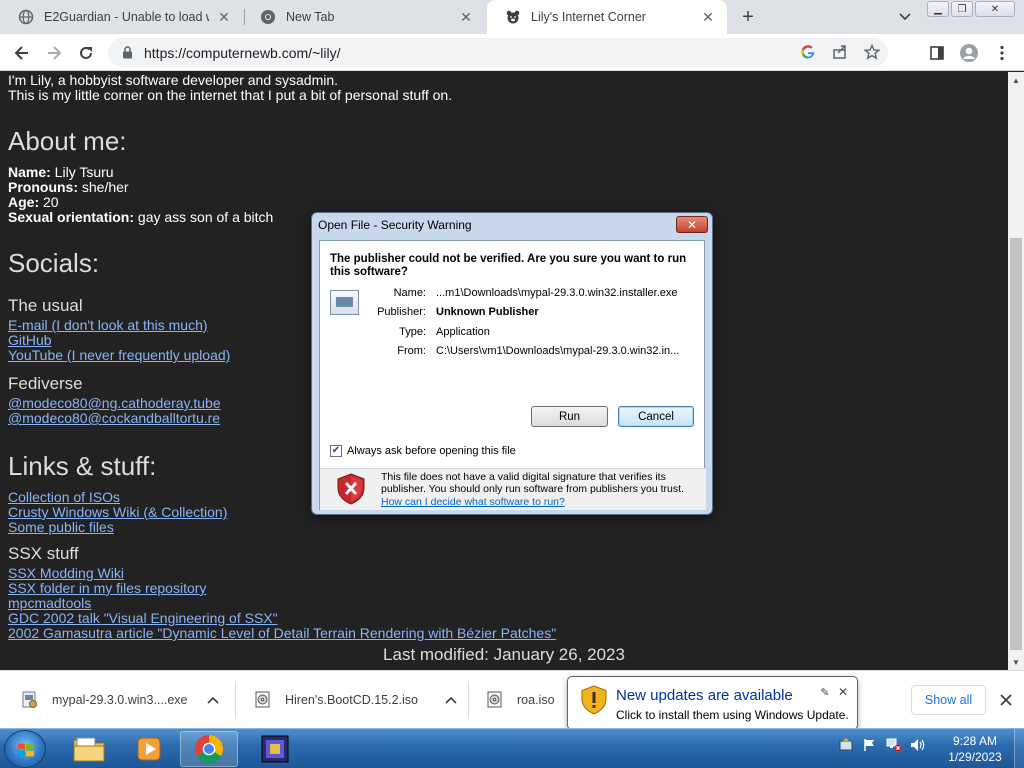 Image resolution: width=1024 pixels, height=768 pixels. I want to click on about-value: gay ass son of a bitch, so click(204, 217).